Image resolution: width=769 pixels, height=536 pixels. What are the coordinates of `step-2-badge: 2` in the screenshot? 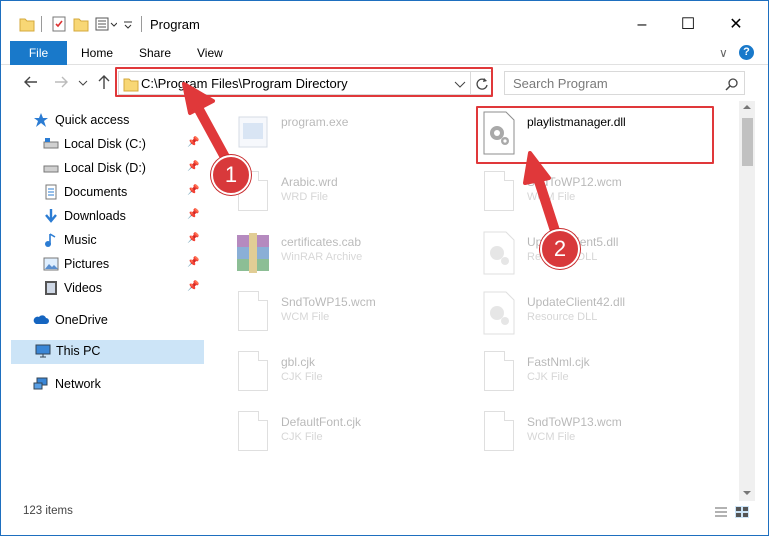 It's located at (560, 249).